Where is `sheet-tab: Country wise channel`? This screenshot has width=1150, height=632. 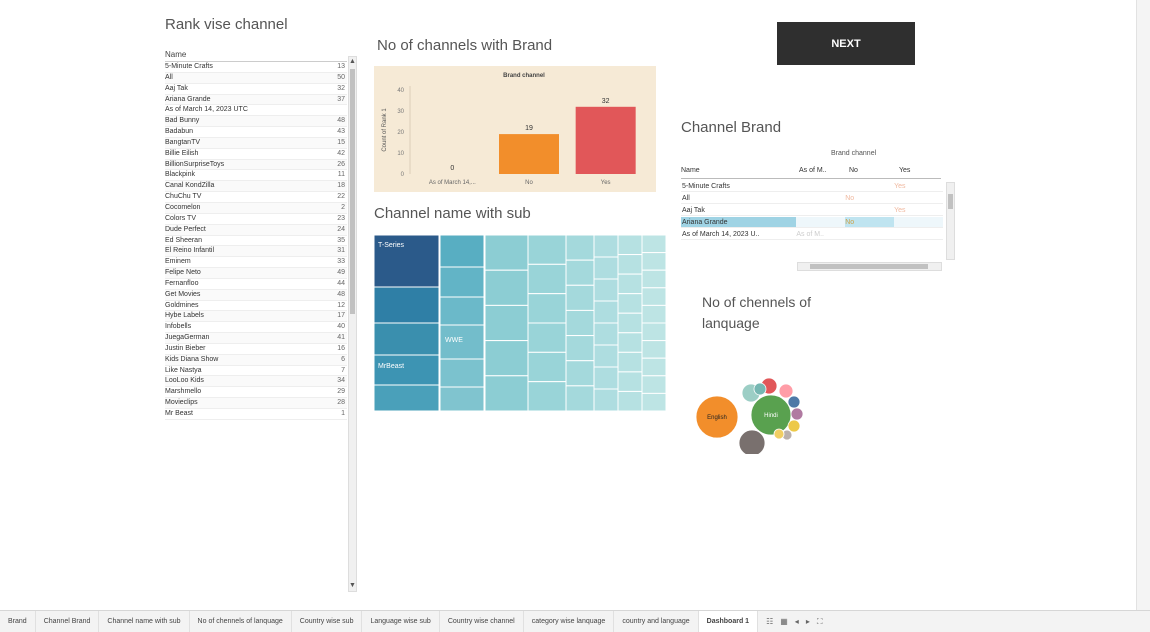
sheet-tab: Country wise channel is located at coordinates (482, 621).